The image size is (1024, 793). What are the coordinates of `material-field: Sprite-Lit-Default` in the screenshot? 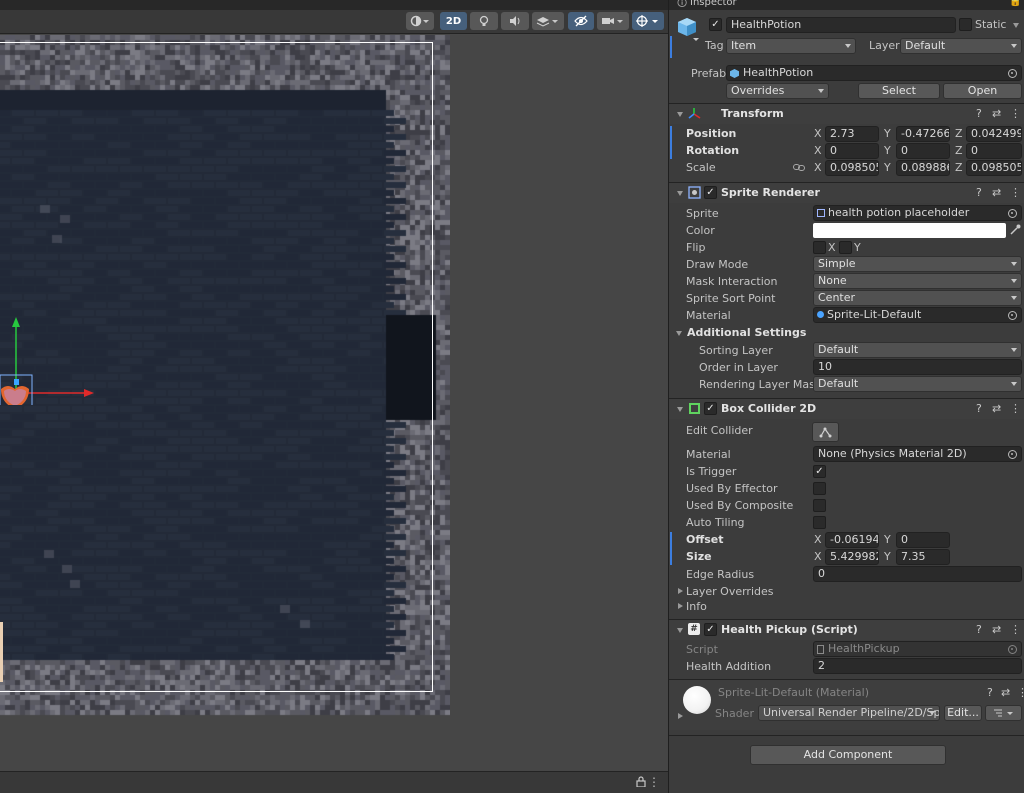 It's located at (917, 315).